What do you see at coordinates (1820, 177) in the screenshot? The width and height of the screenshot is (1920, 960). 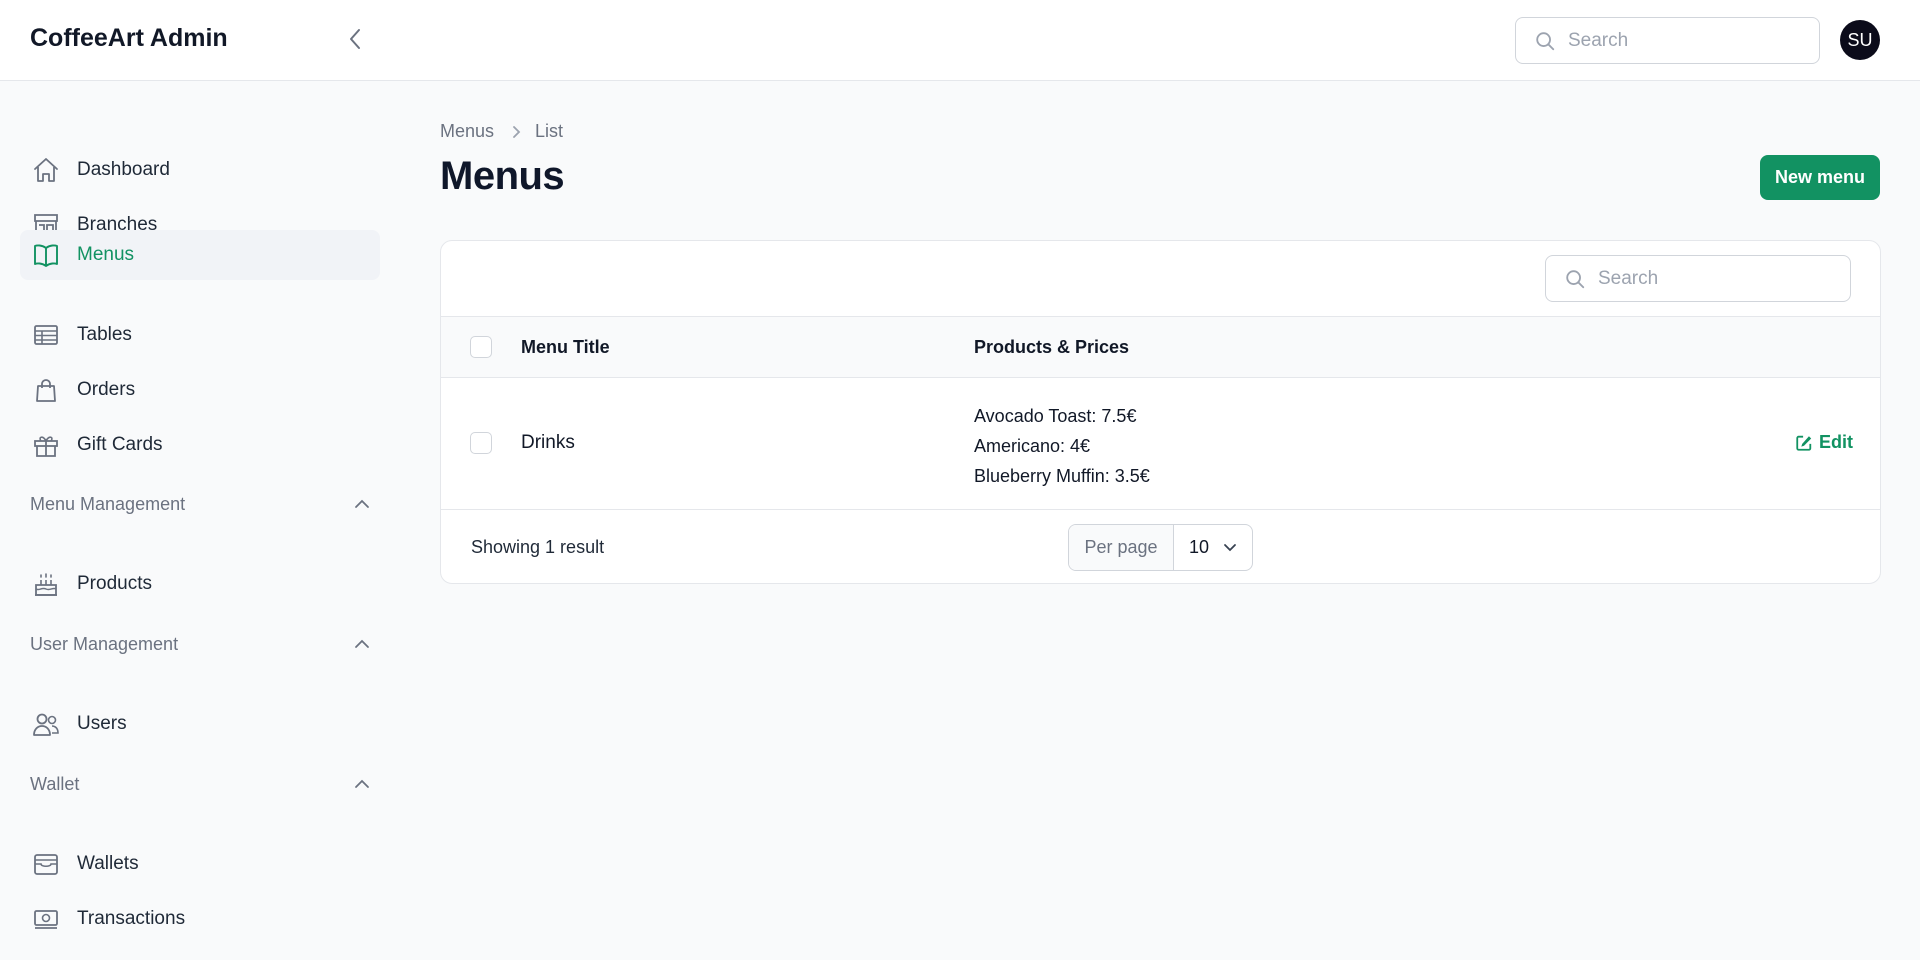 I see `new-menu-button: New menu` at bounding box center [1820, 177].